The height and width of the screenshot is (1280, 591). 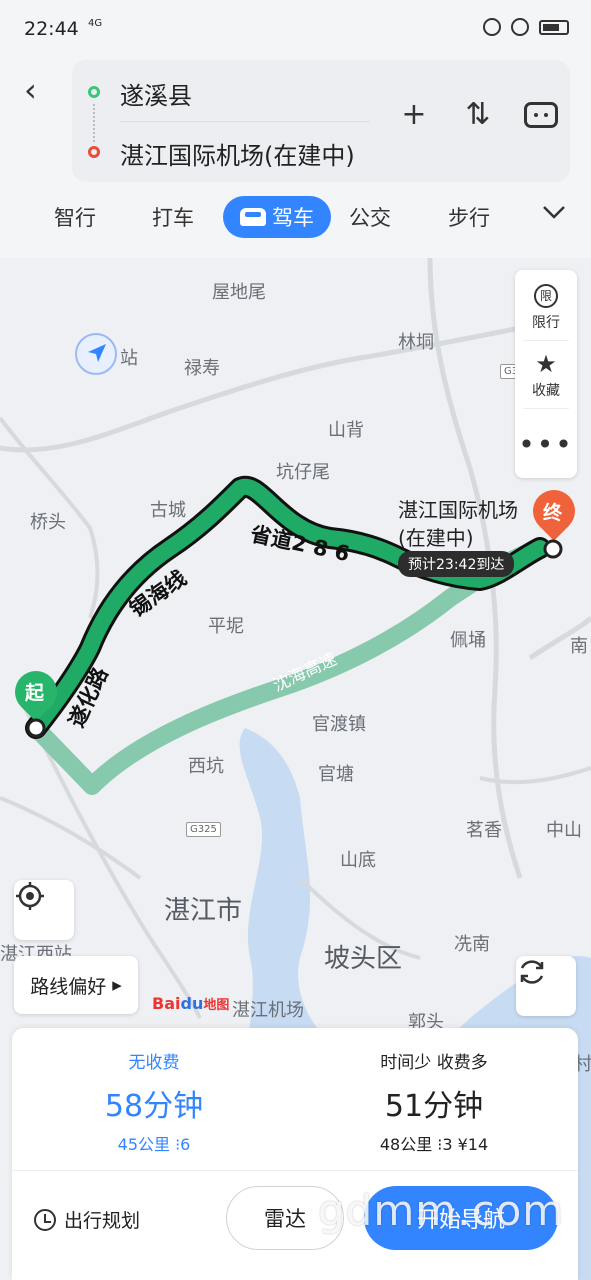 I want to click on map-label: 古城, so click(x=168, y=510).